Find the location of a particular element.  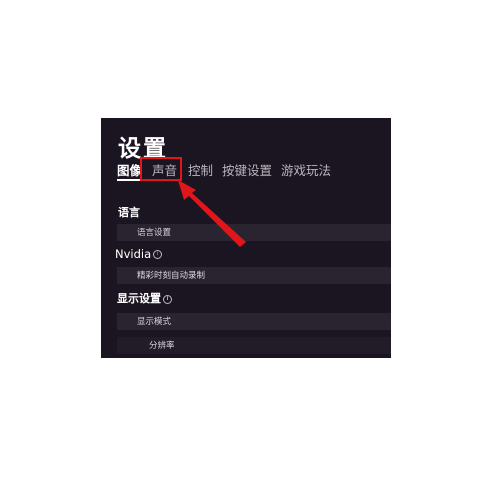

language-setting-label: 语言设置 is located at coordinates (154, 233).